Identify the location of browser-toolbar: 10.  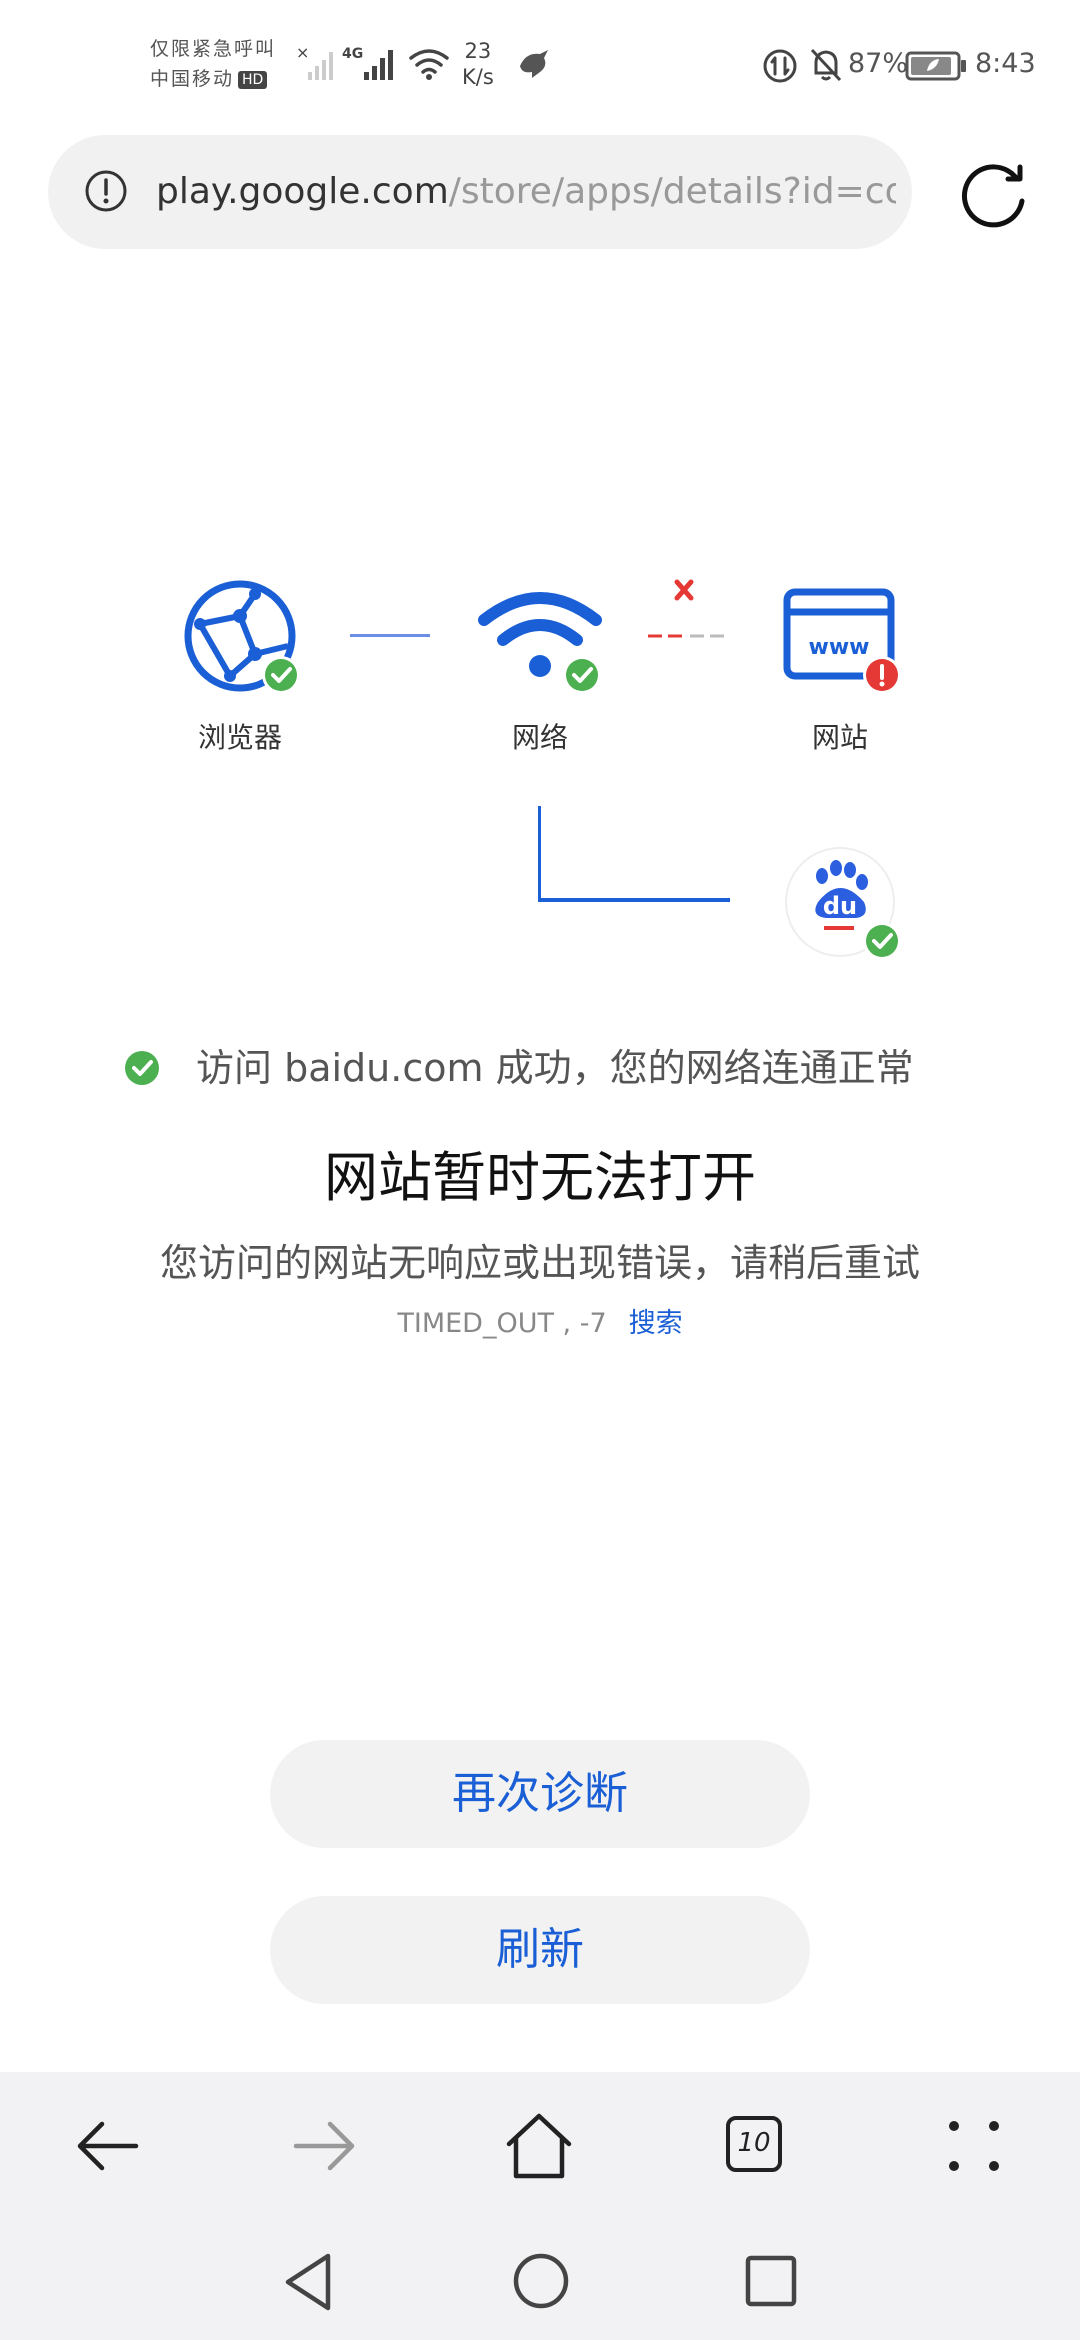
(540, 2146).